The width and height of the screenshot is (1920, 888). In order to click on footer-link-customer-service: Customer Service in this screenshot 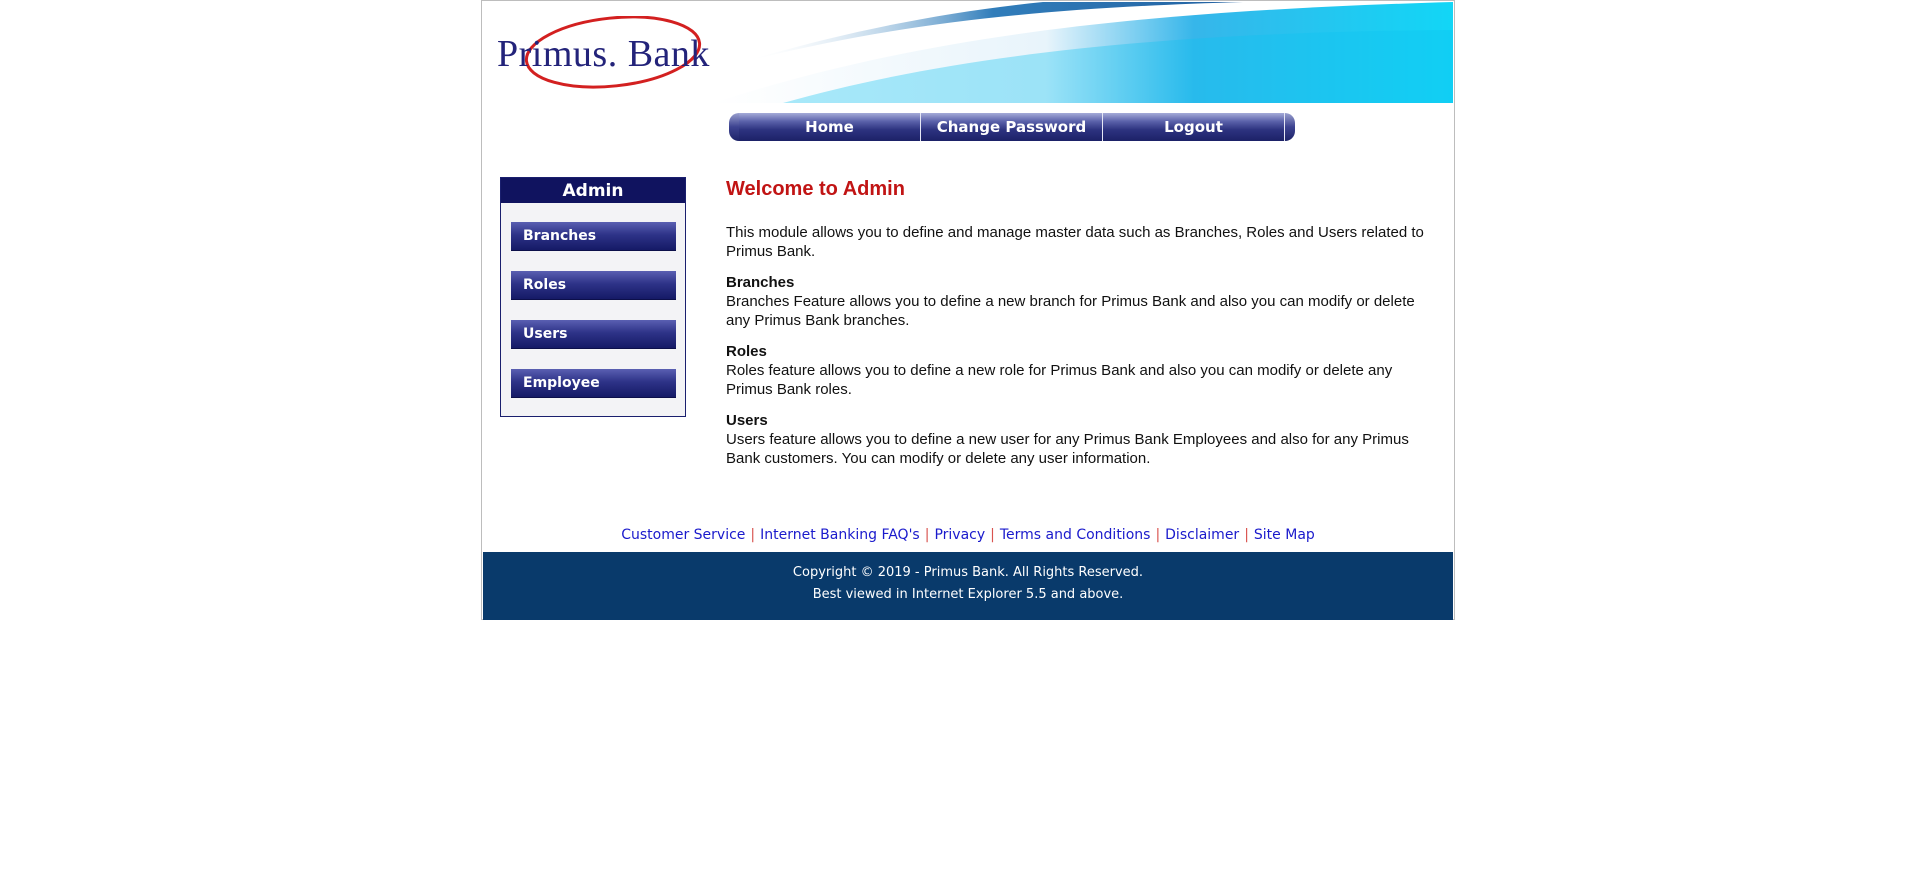, I will do `click(683, 535)`.